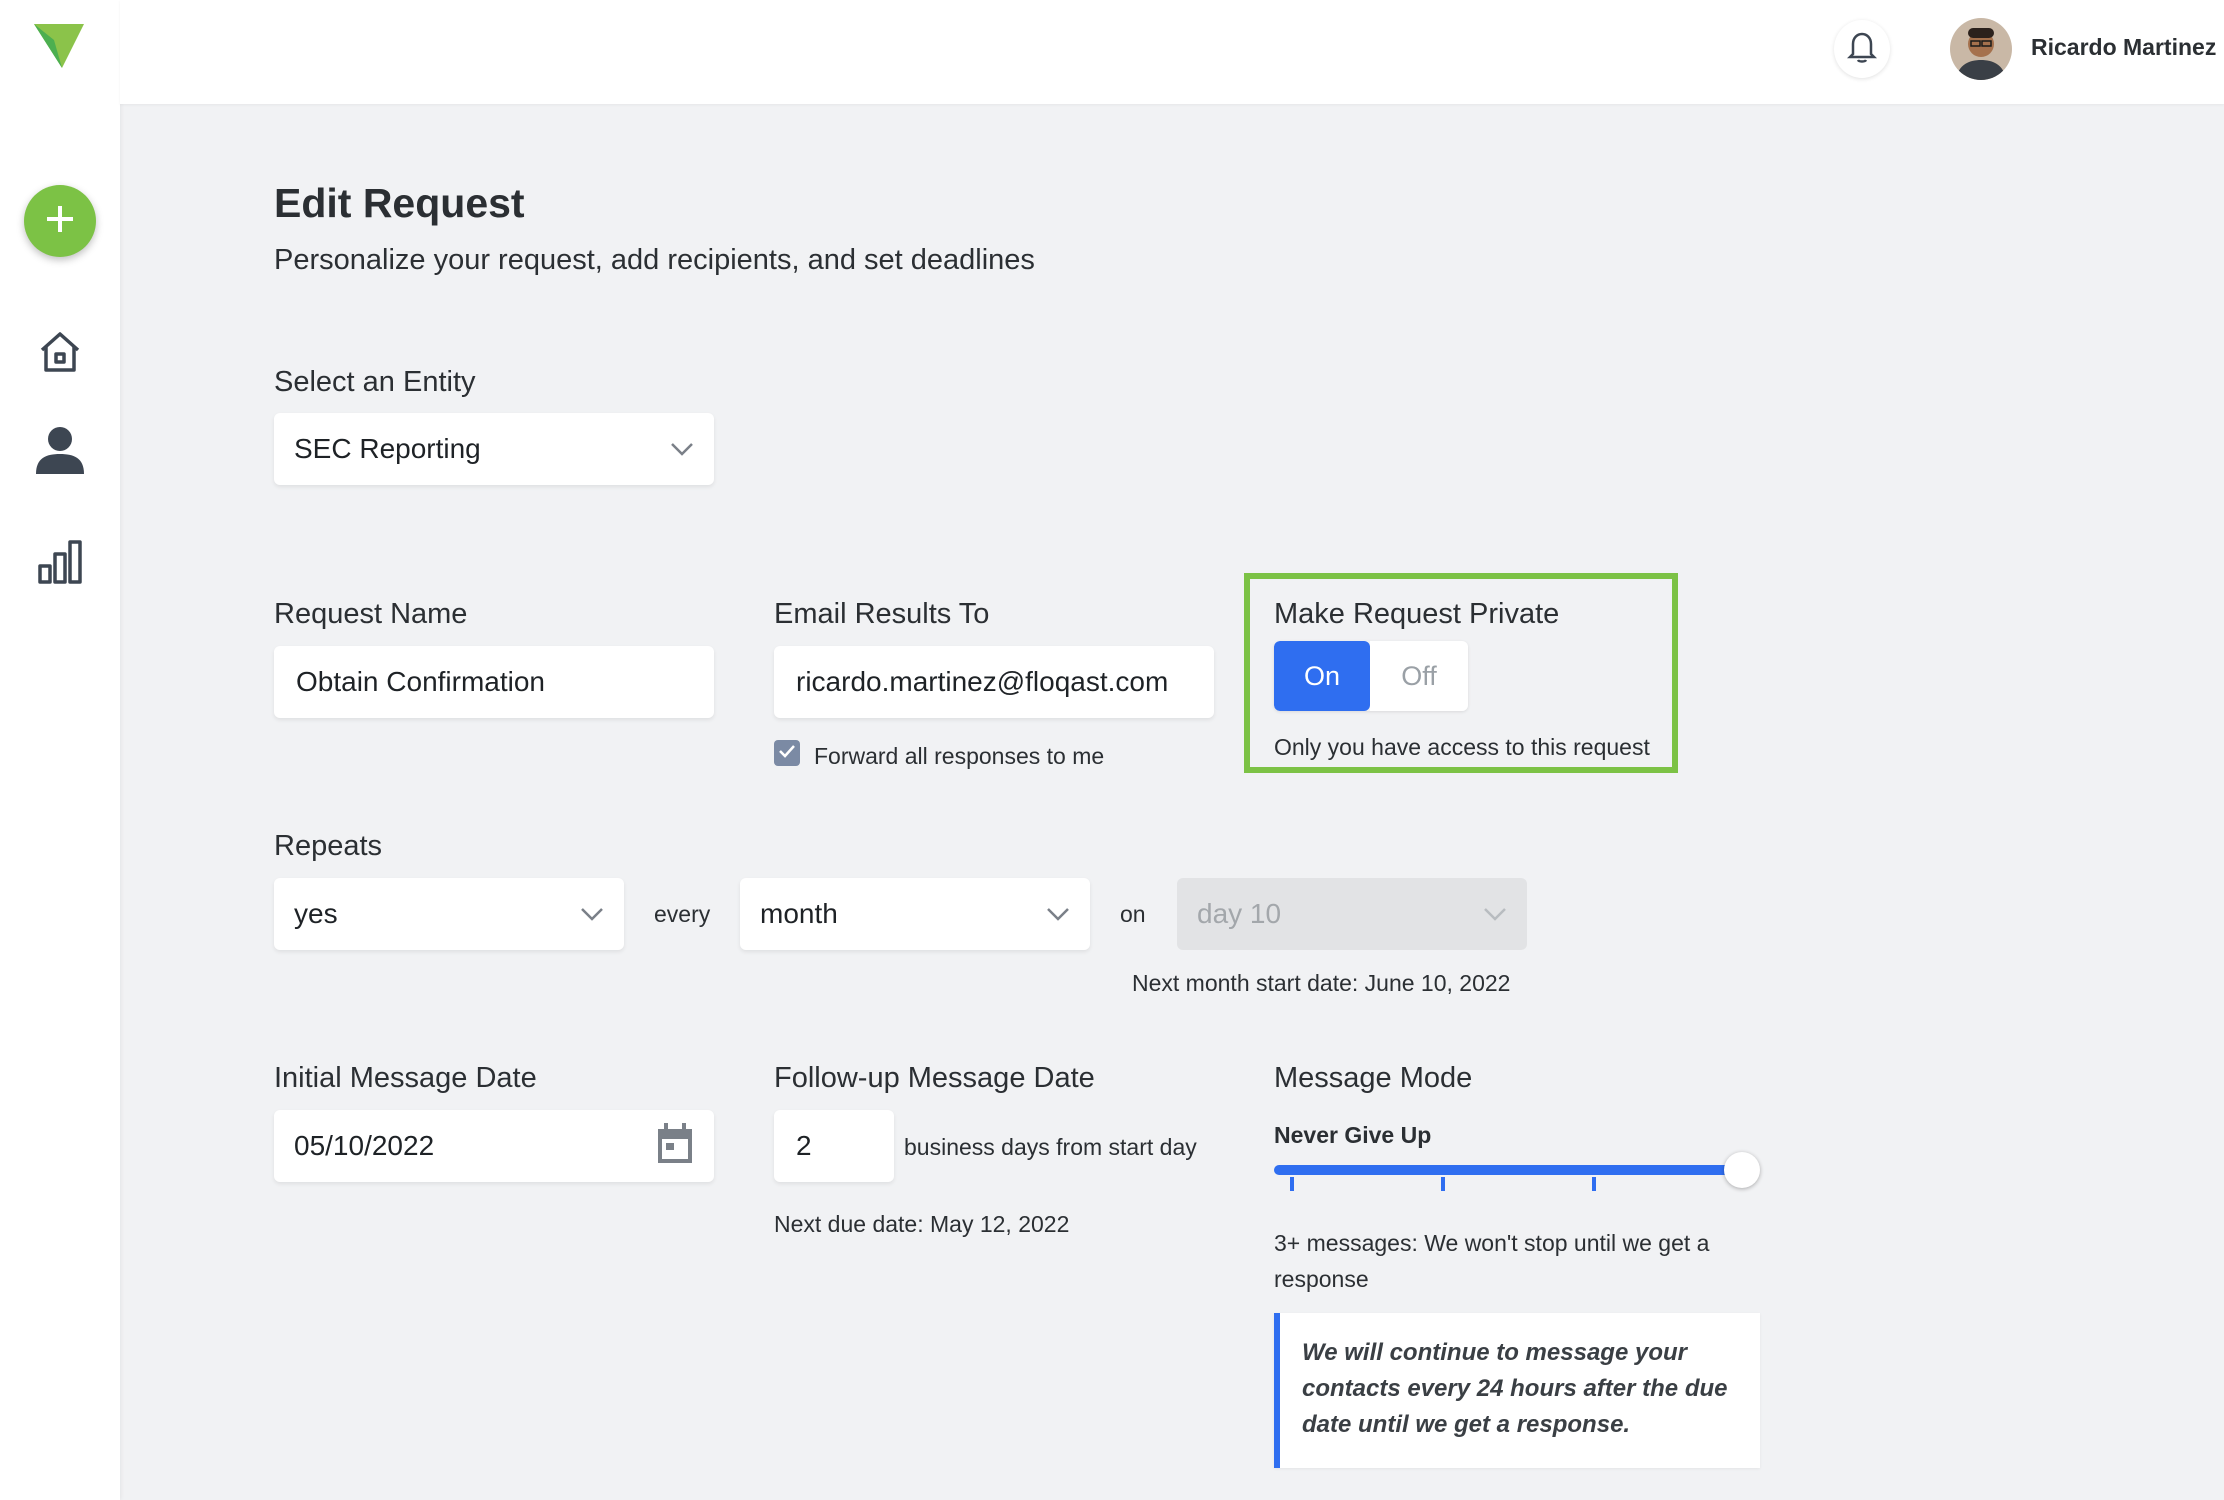 Image resolution: width=2224 pixels, height=1500 pixels. I want to click on repeats-value: yes, so click(316, 913).